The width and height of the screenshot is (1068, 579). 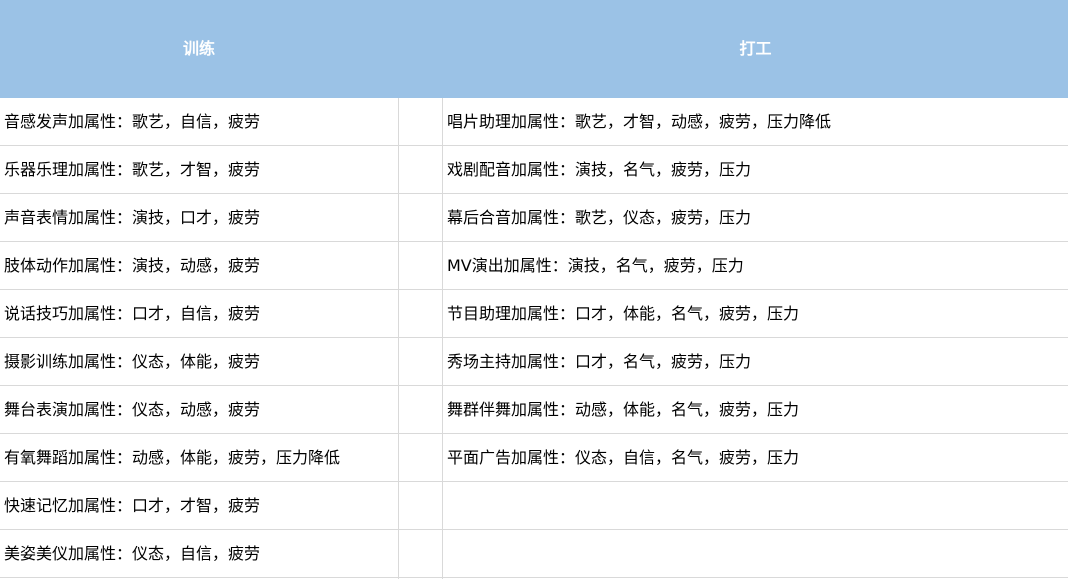 What do you see at coordinates (199, 554) in the screenshot?
I see `training-row: 美姿美仪加属性：仪态，自信，疲劳` at bounding box center [199, 554].